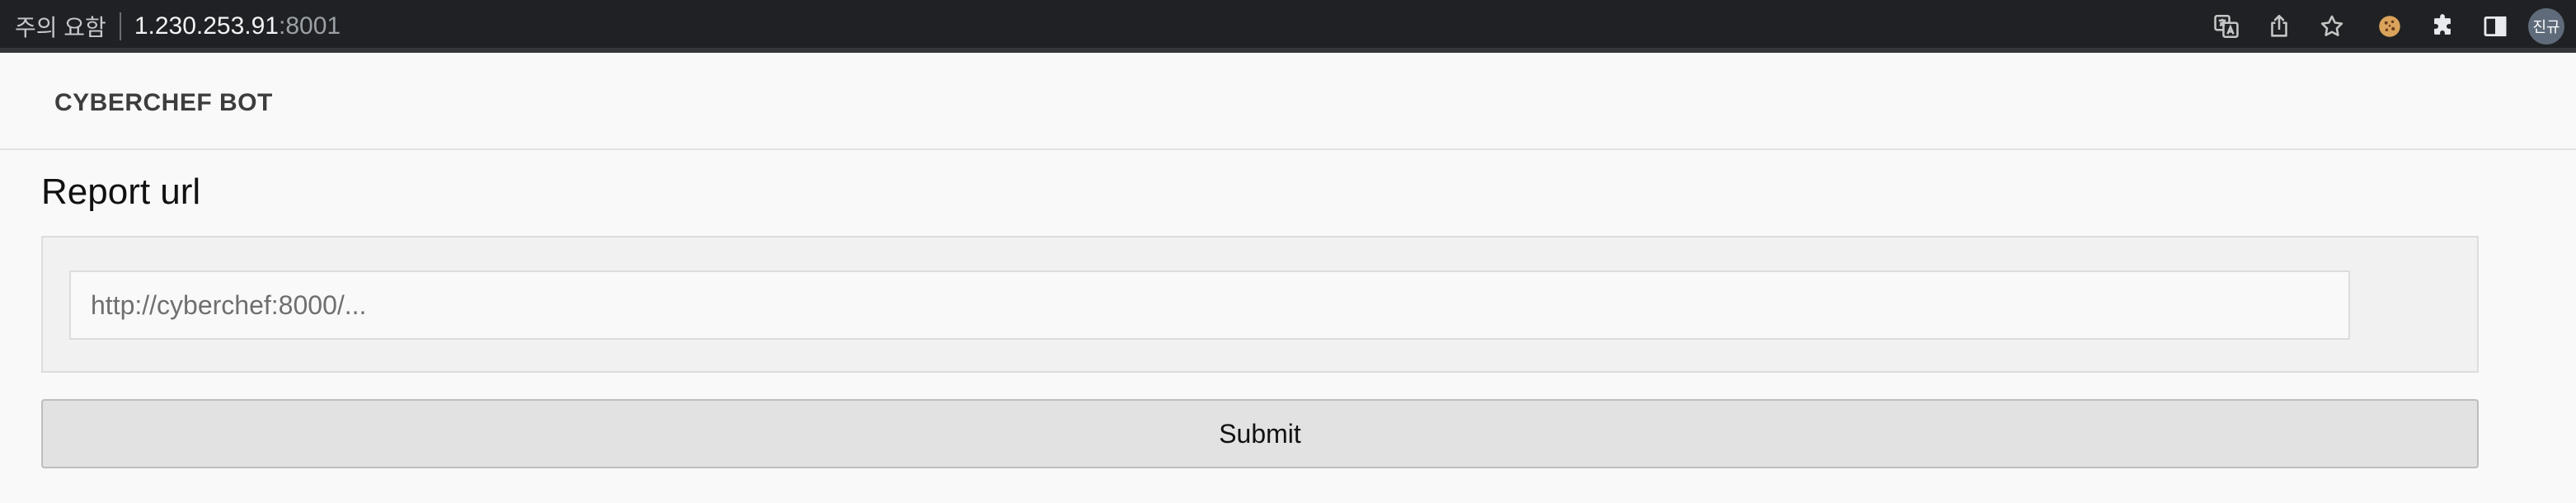  Describe the element at coordinates (2546, 26) in the screenshot. I see `profile-avatar: 진규` at that location.